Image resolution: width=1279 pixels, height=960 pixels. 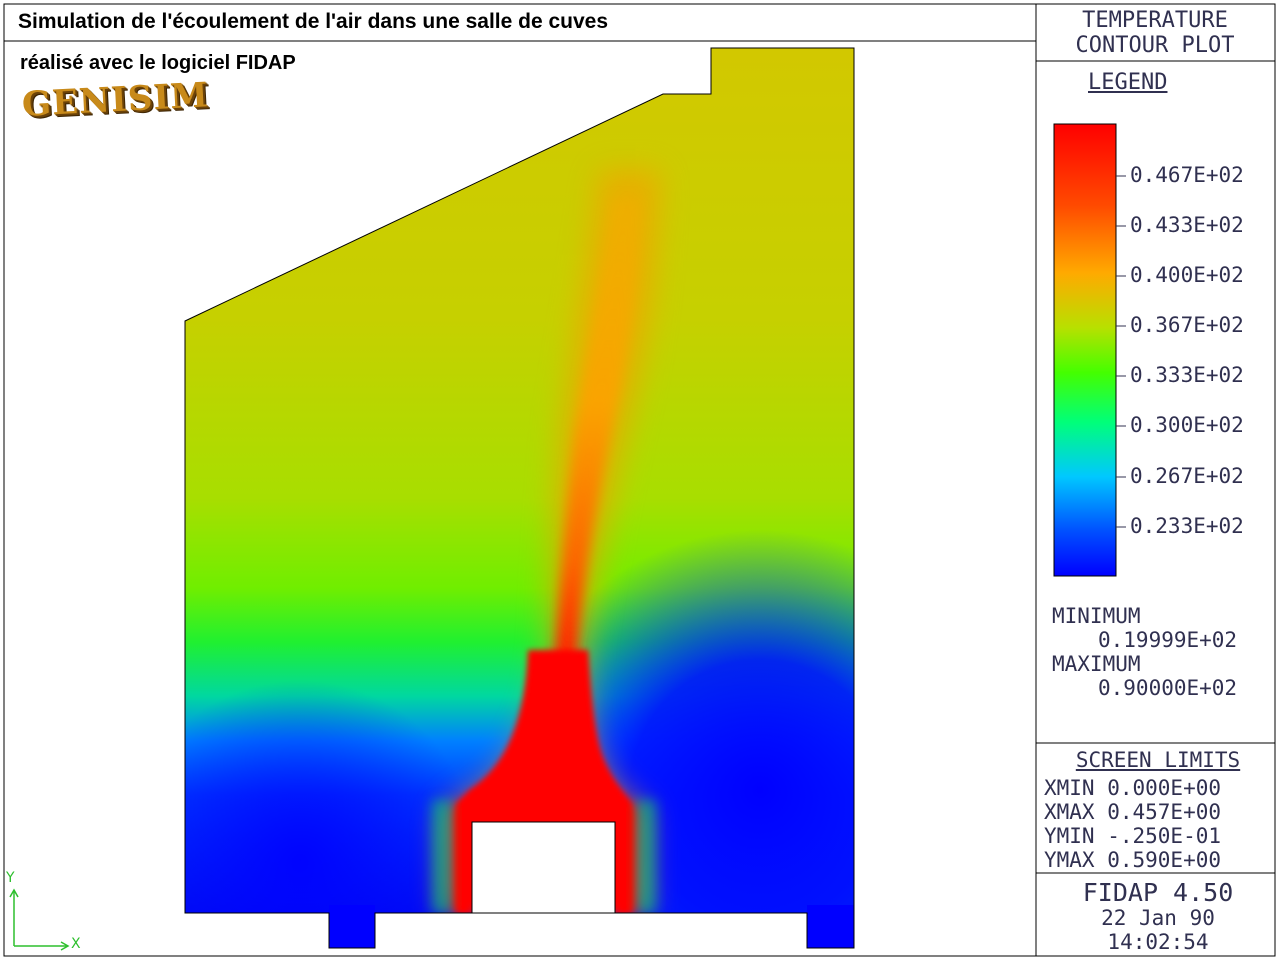 I want to click on legend-tick-label: 0.433E+02, so click(x=1187, y=225).